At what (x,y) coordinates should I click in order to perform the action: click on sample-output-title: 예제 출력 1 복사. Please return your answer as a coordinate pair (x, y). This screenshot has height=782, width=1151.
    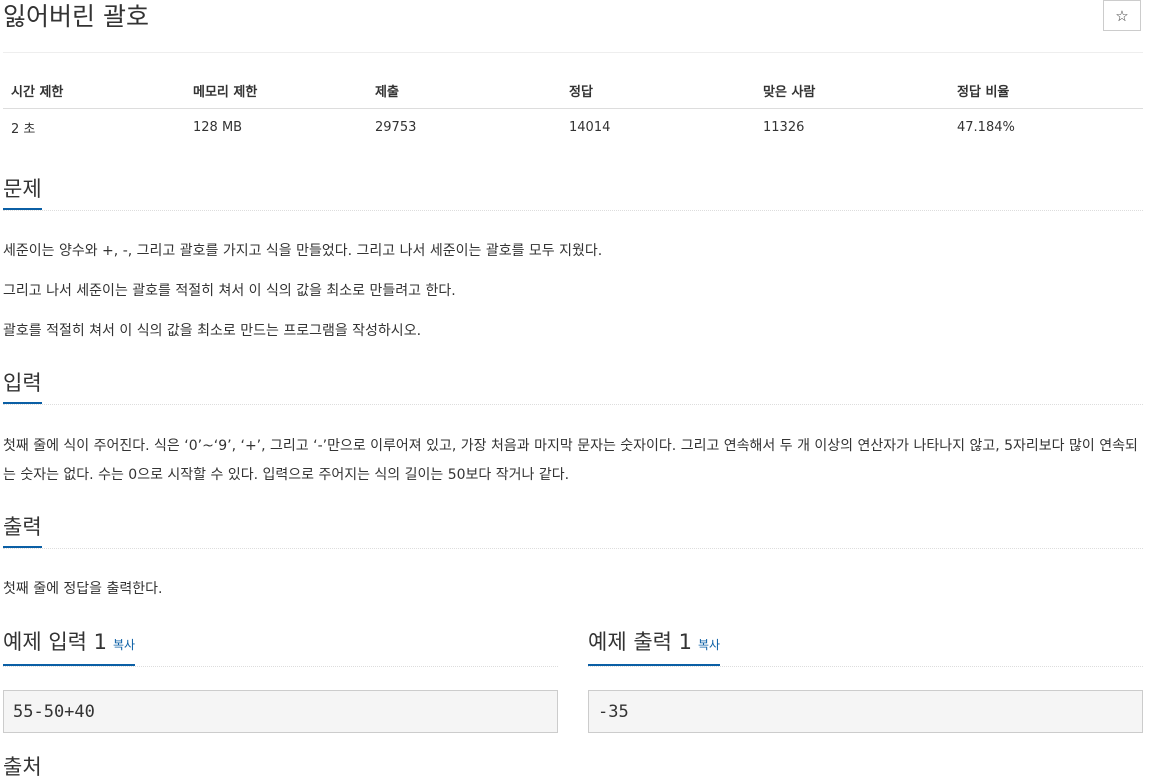
    Looking at the image, I should click on (654, 646).